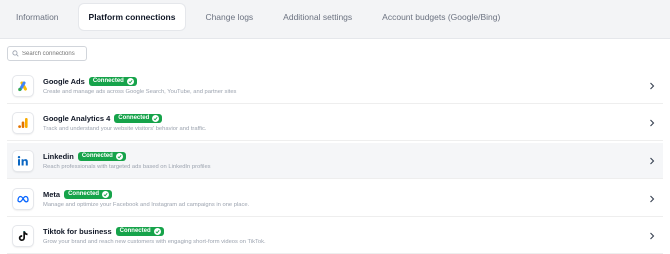 The width and height of the screenshot is (670, 254). I want to click on tab-account-budgets: Account budgets (Google/Bing), so click(441, 17).